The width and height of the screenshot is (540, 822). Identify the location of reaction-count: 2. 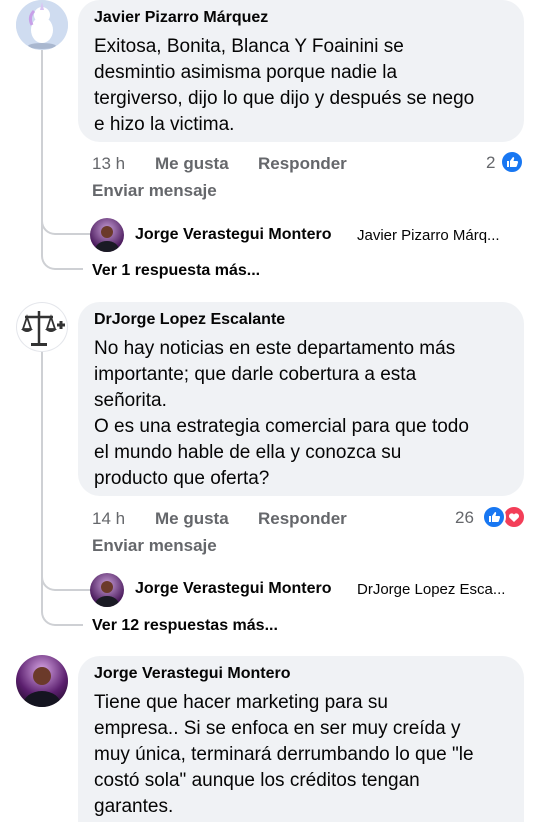
(490, 163).